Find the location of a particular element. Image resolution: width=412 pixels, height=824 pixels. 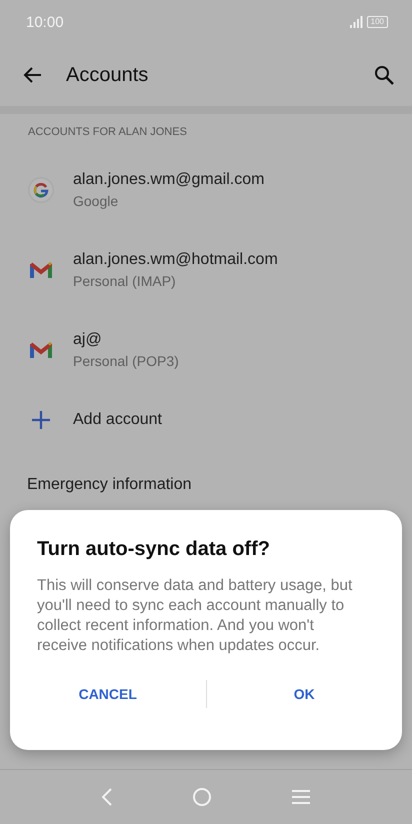

menu-icon is located at coordinates (301, 797).